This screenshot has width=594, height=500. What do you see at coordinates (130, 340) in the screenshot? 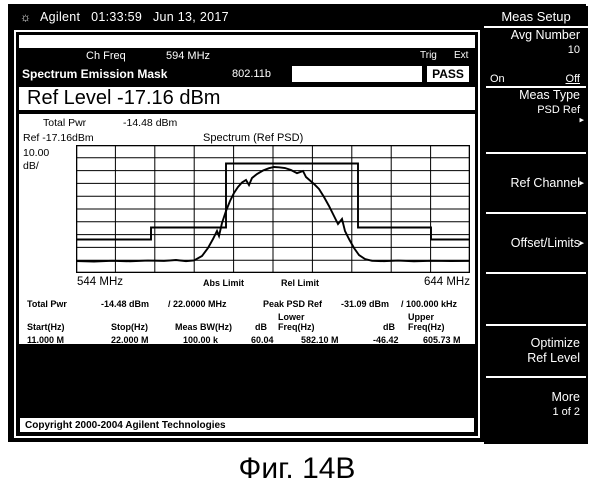
I see `row0-stop: 22.000 M` at bounding box center [130, 340].